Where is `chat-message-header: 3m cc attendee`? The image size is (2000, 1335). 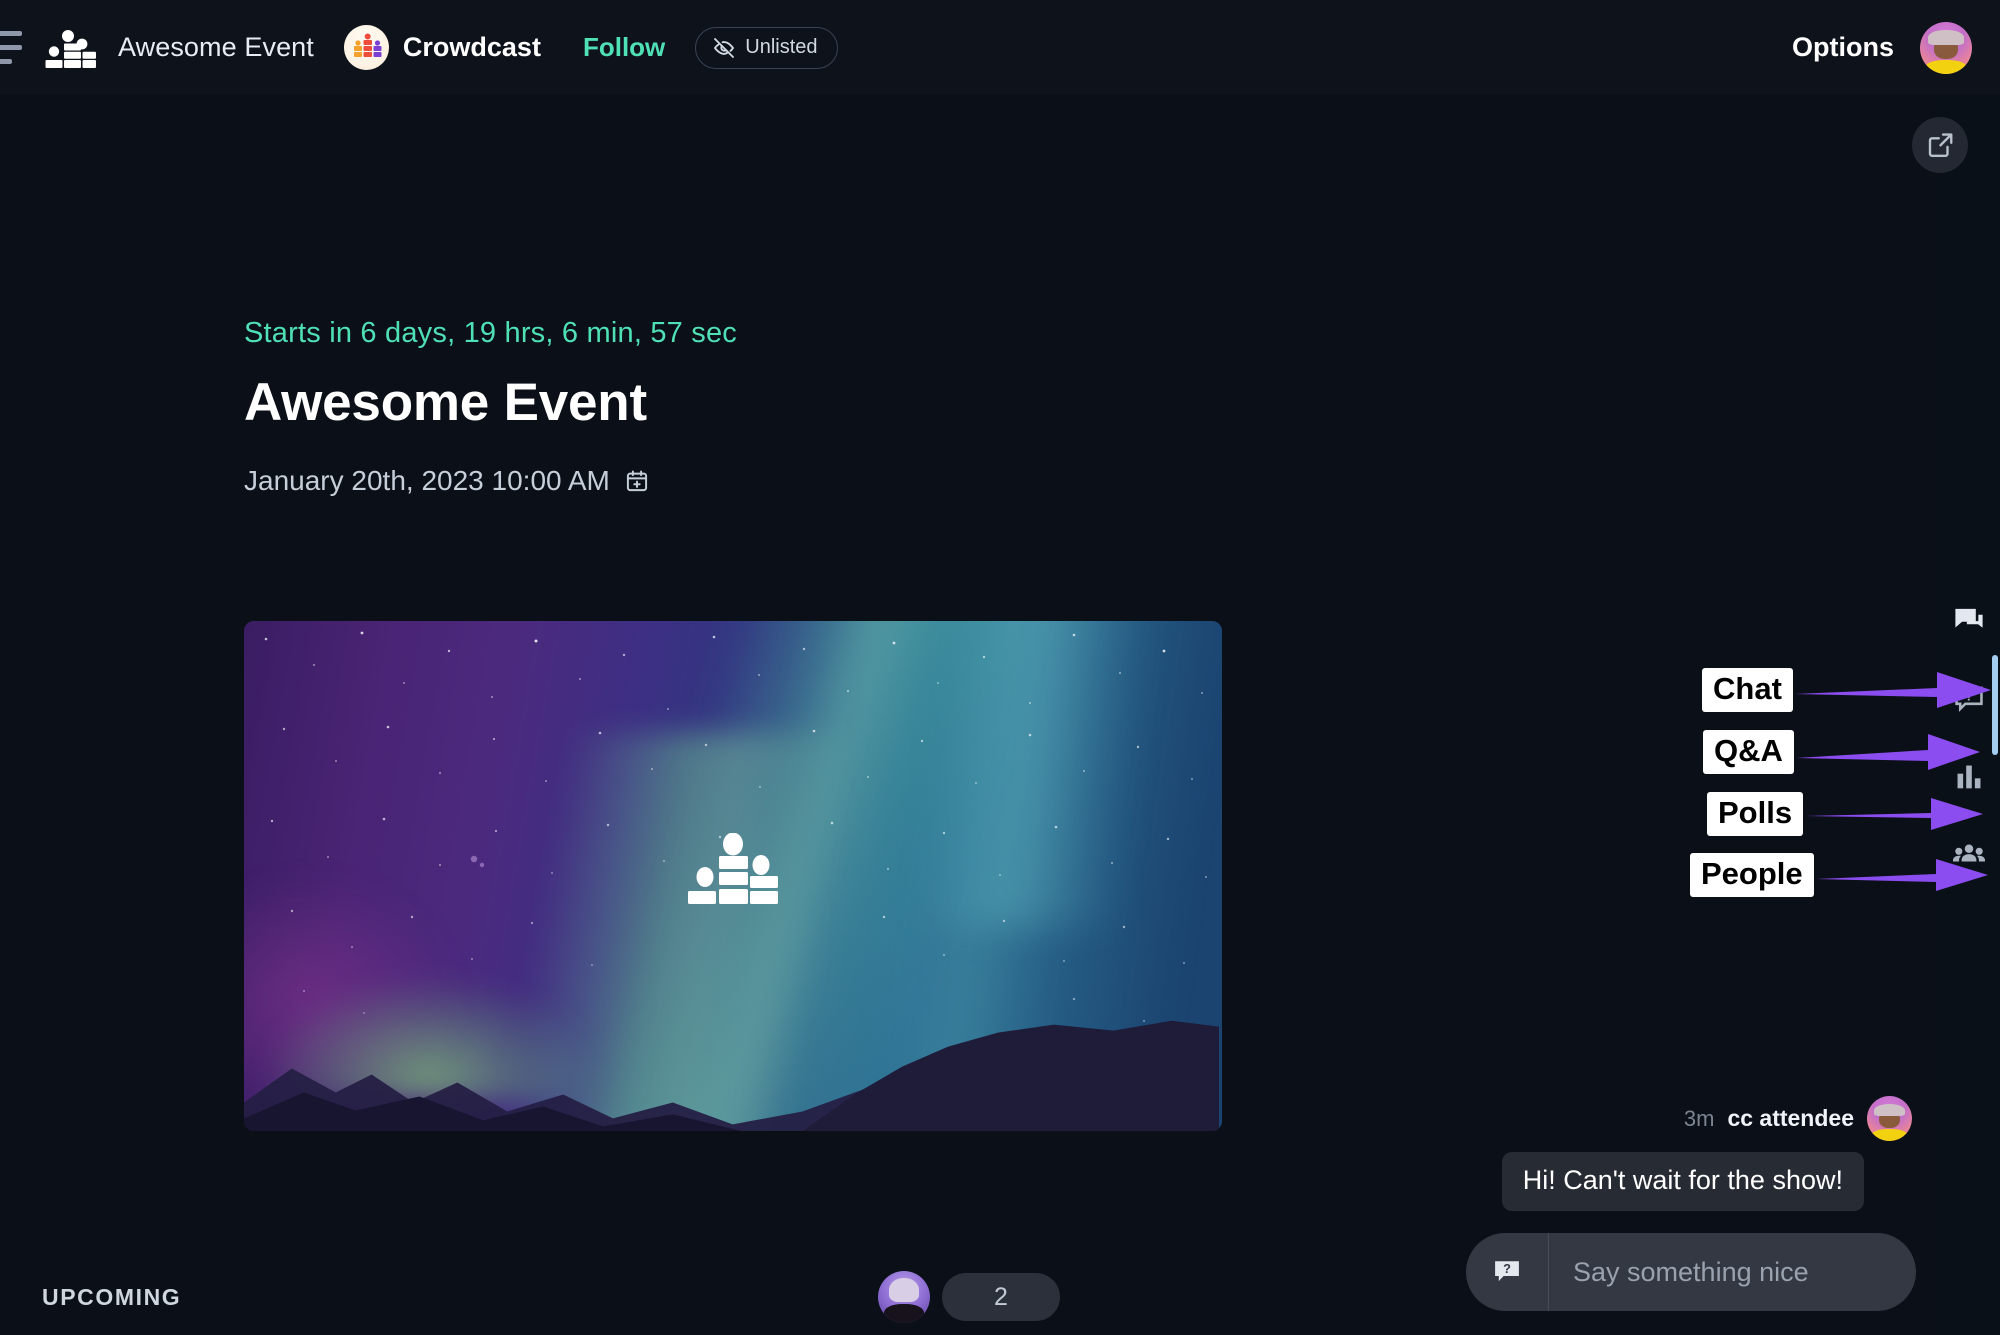
chat-message-header: 3m cc attendee is located at coordinates (1691, 1118).